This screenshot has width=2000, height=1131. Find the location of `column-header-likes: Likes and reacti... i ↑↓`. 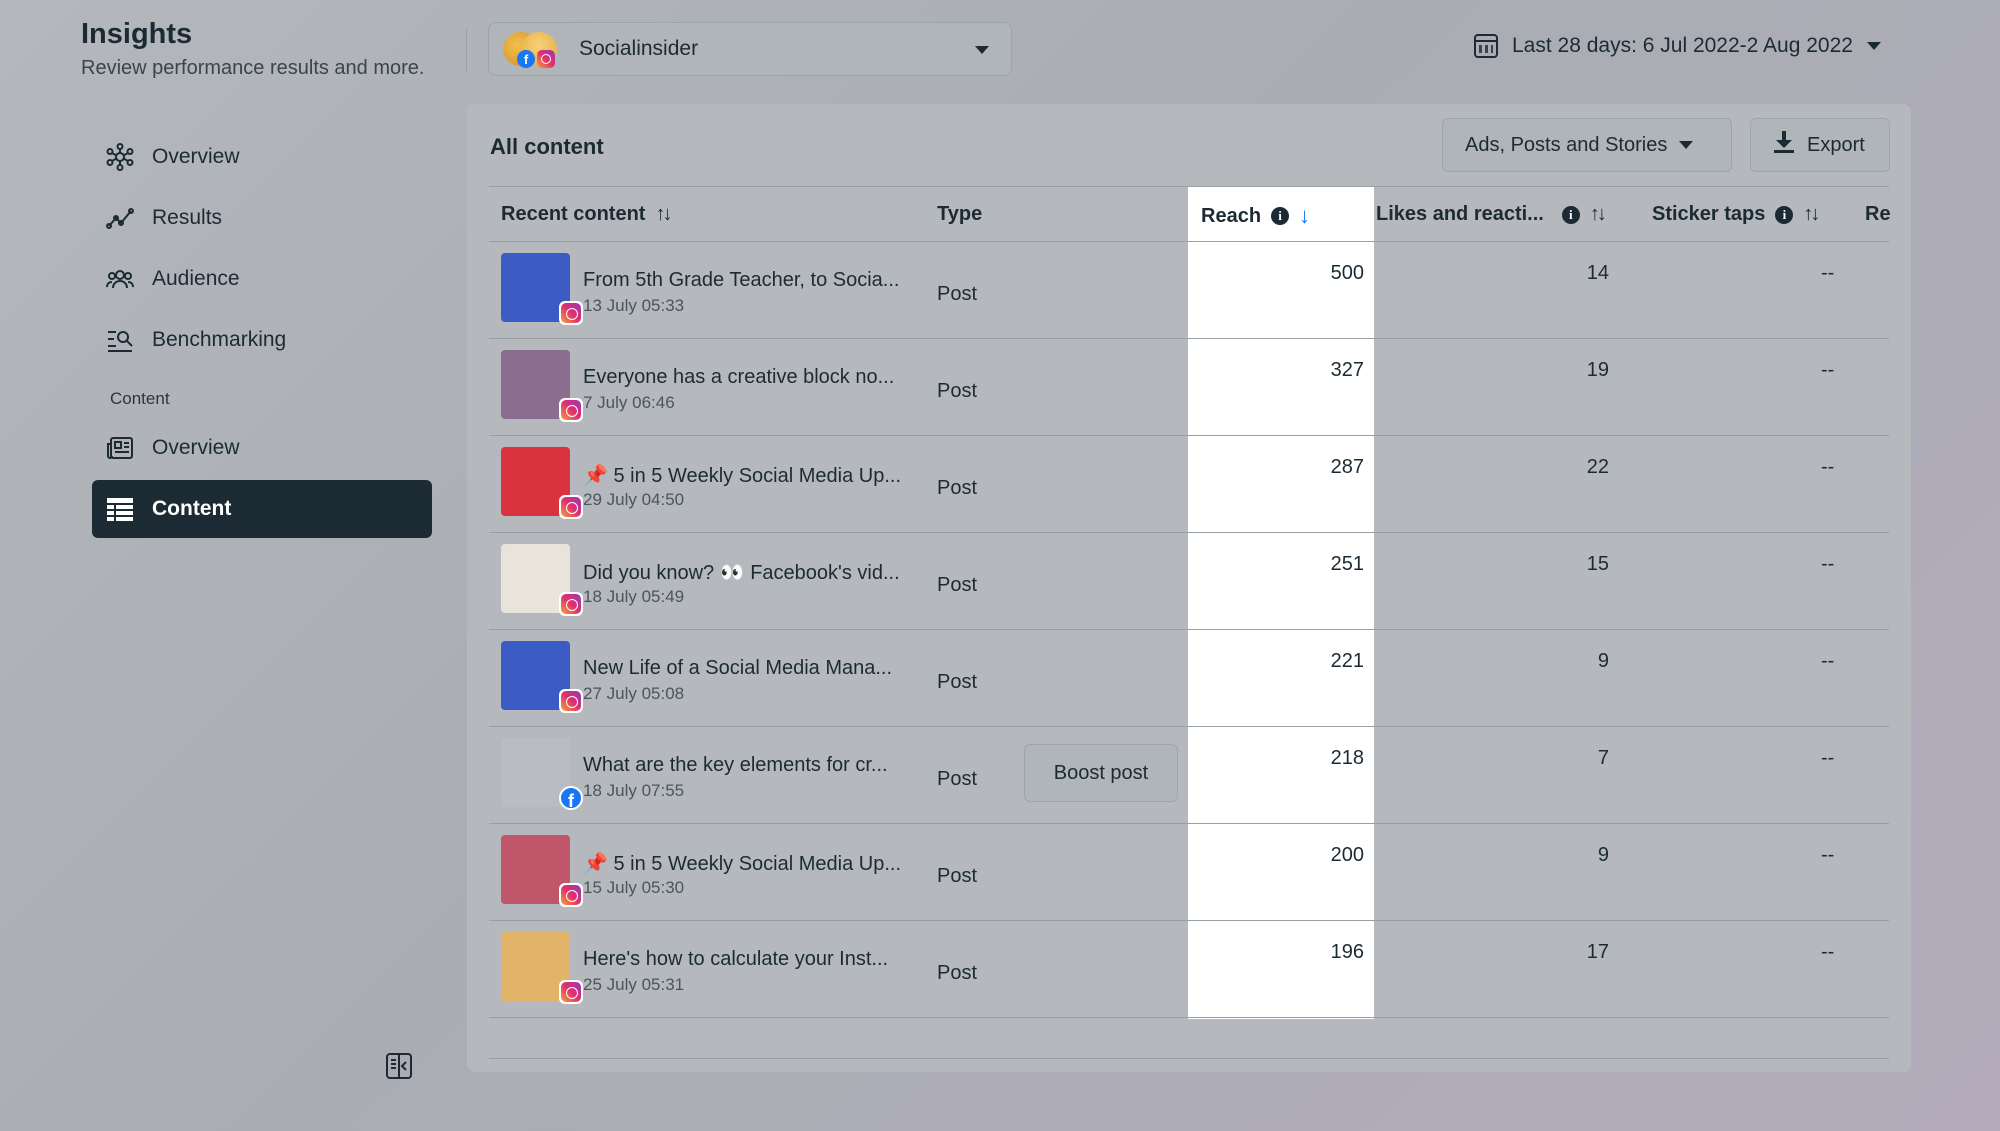

column-header-likes: Likes and reacti... i ↑↓ is located at coordinates (1491, 214).